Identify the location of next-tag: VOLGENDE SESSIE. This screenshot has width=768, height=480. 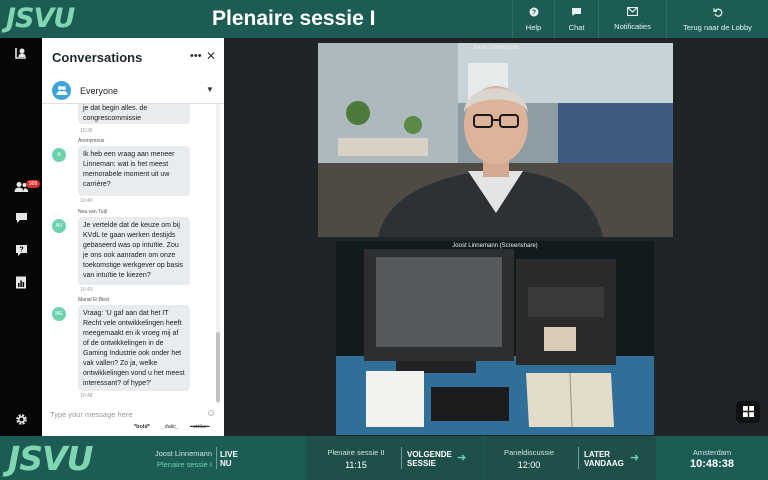
(429, 459).